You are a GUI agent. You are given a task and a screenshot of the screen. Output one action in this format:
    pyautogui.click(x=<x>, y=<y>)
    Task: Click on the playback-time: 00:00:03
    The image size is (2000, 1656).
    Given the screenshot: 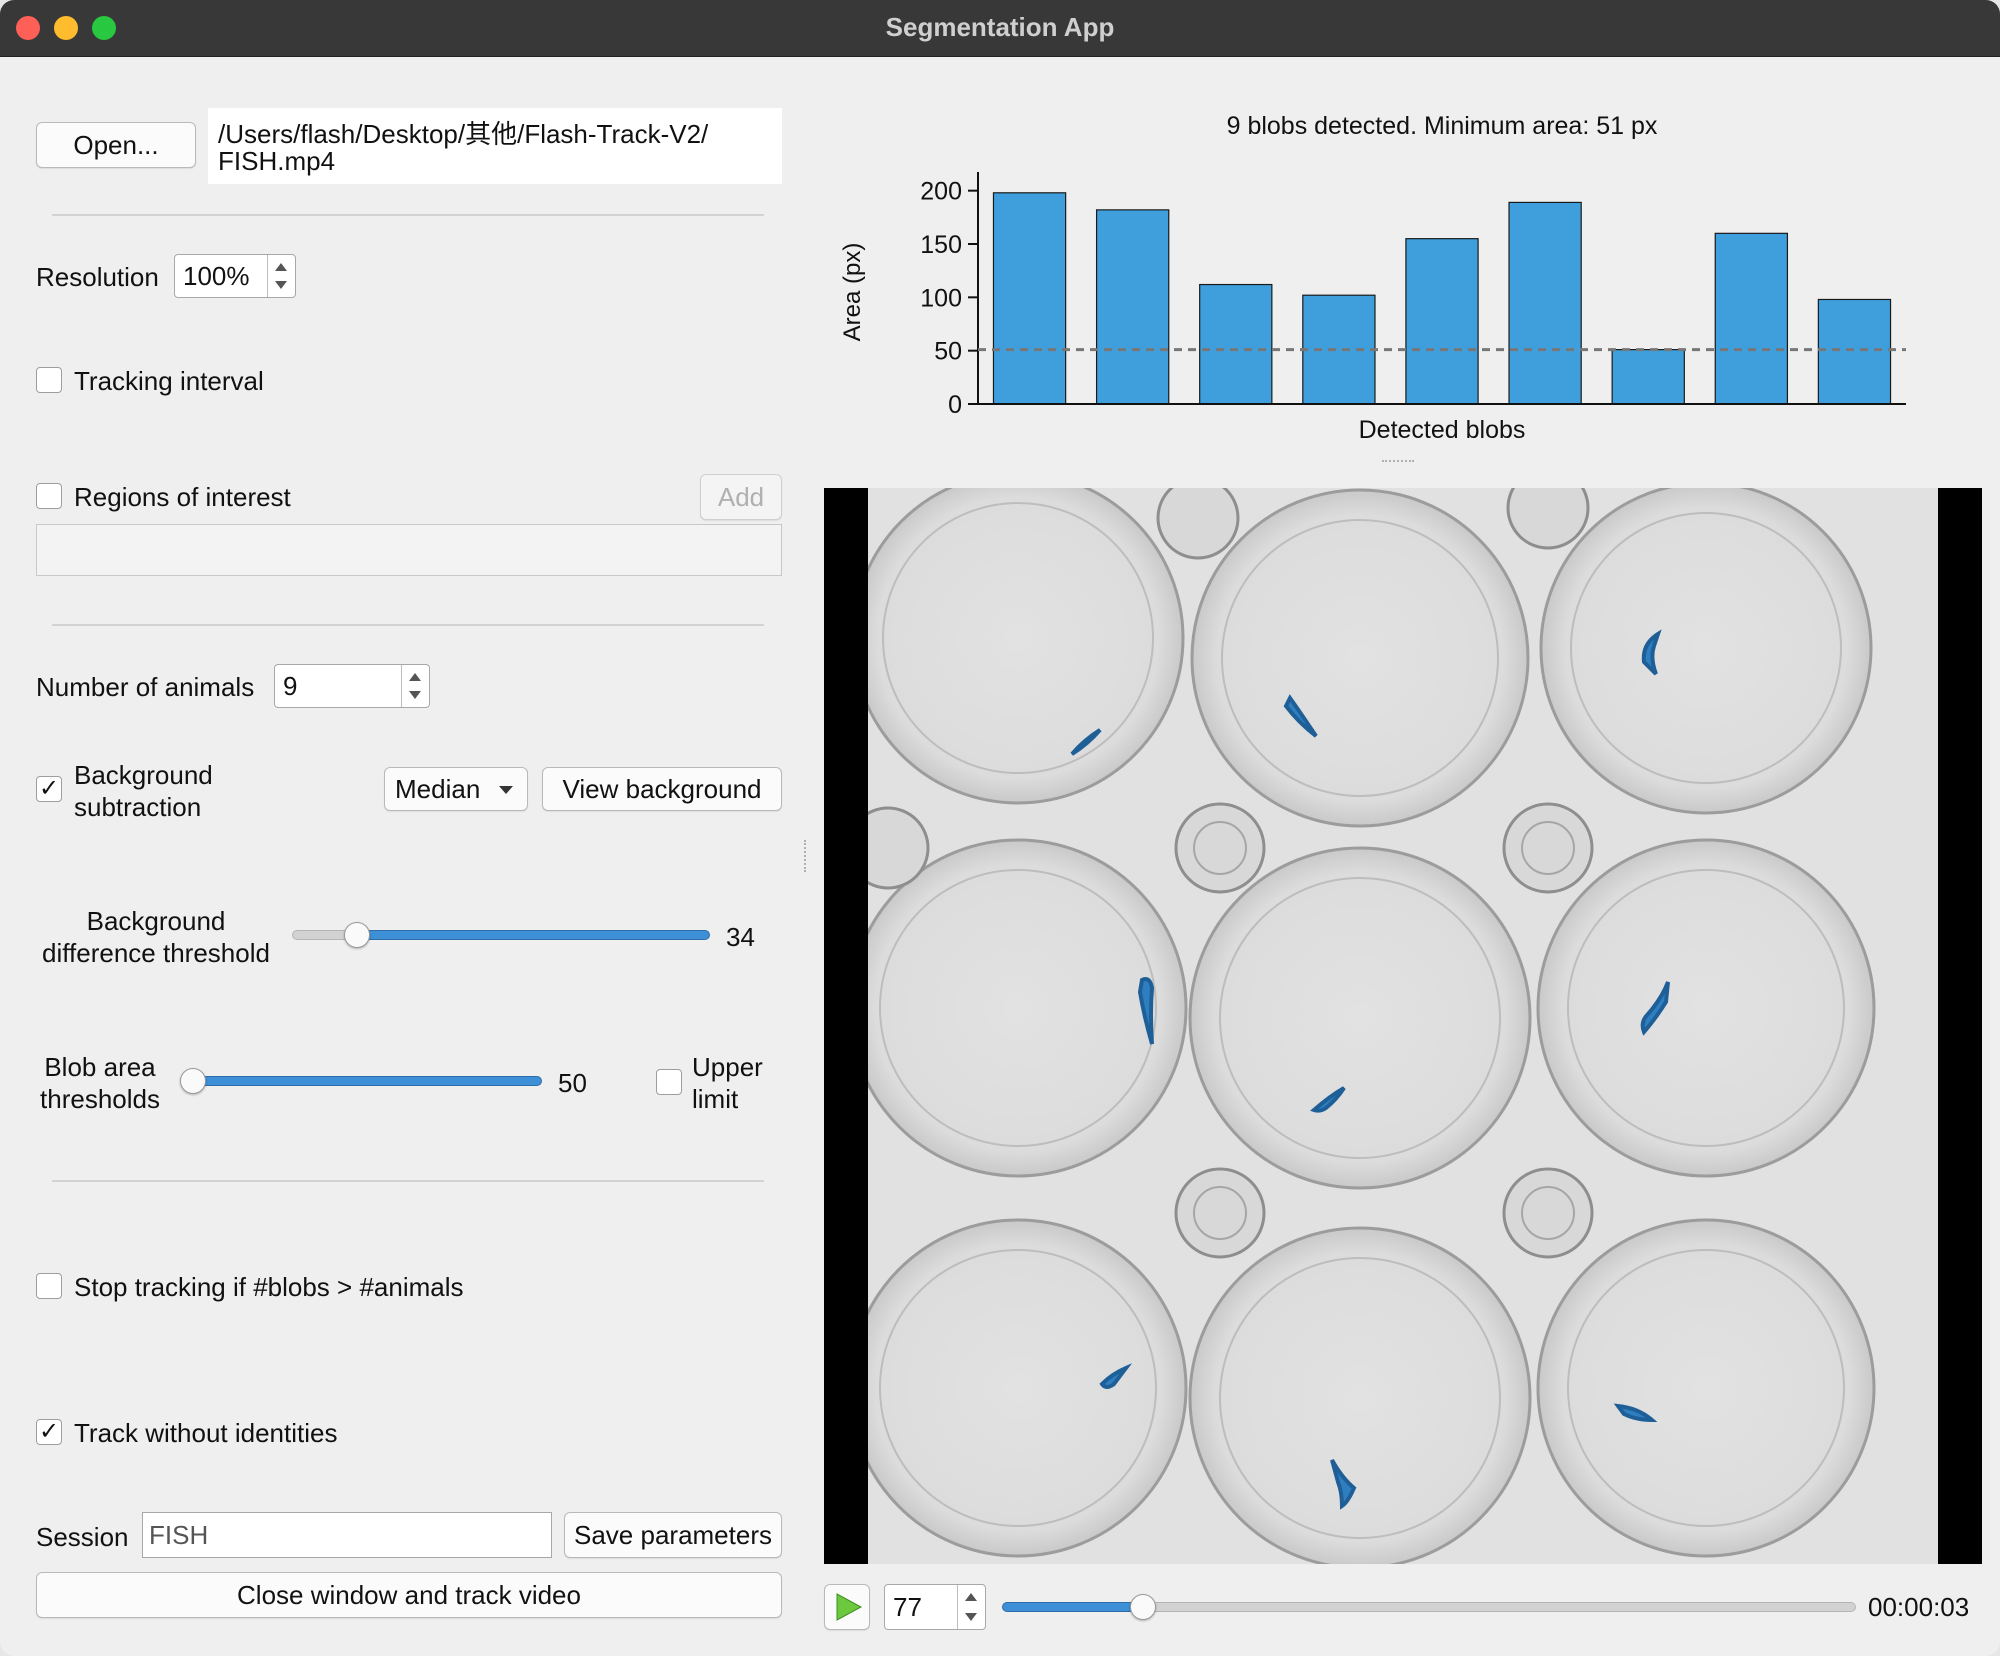 What is the action you would take?
    pyautogui.click(x=1919, y=1607)
    